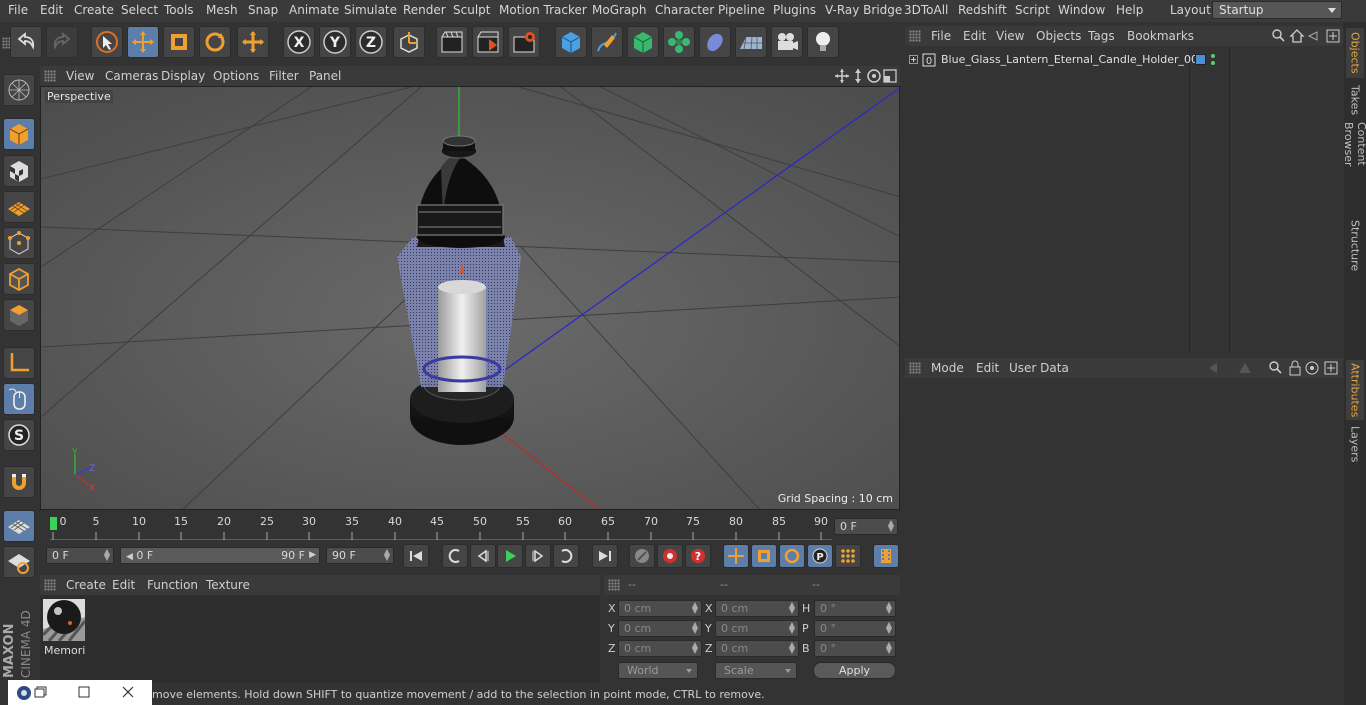  Describe the element at coordinates (757, 628) in the screenshot. I see `size-y-field: 0 cm ▲ ▼` at that location.